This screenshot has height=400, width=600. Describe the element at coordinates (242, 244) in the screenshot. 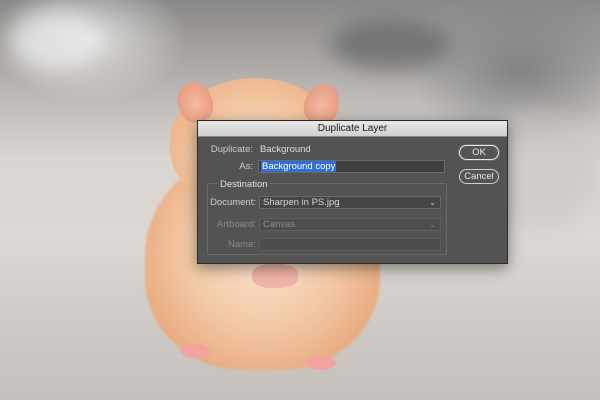

I see `name-label: Name:` at that location.